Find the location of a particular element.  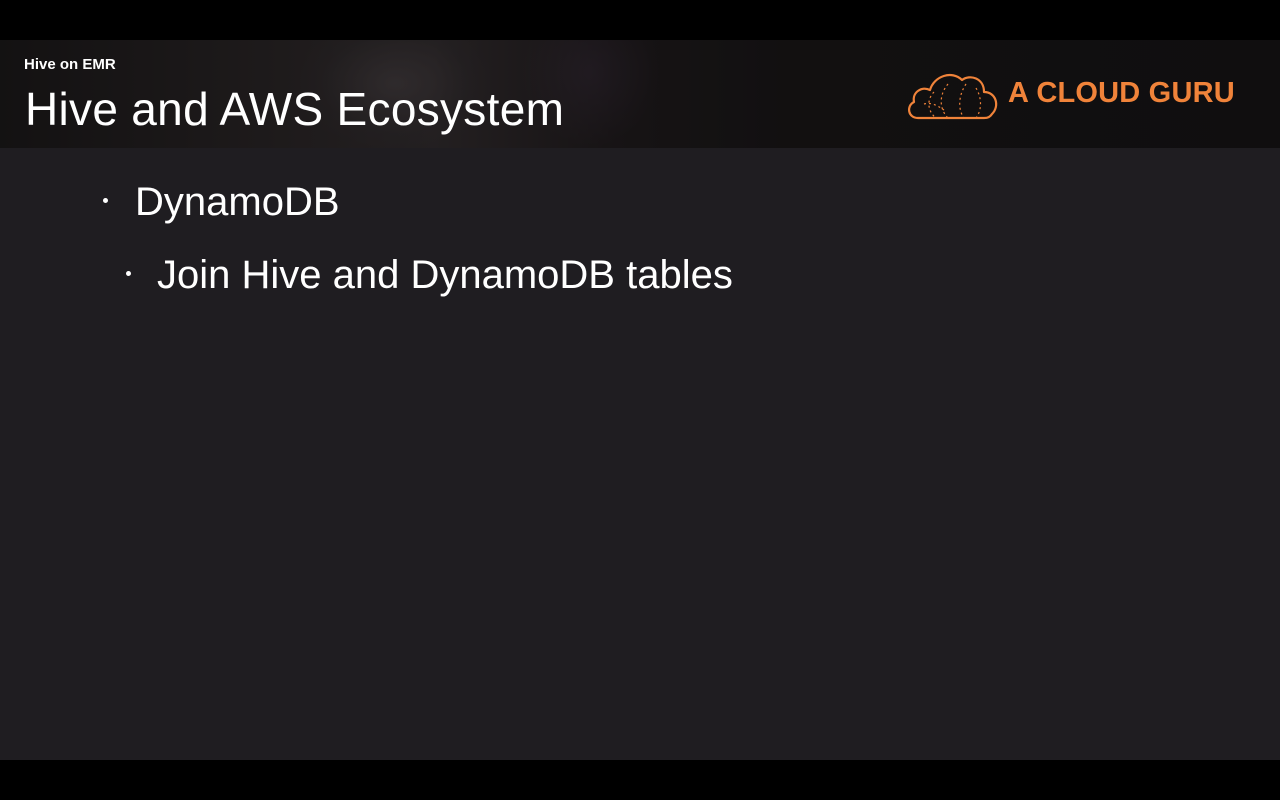

bullet-item-level-1: DynamoDB is located at coordinates (221, 202).